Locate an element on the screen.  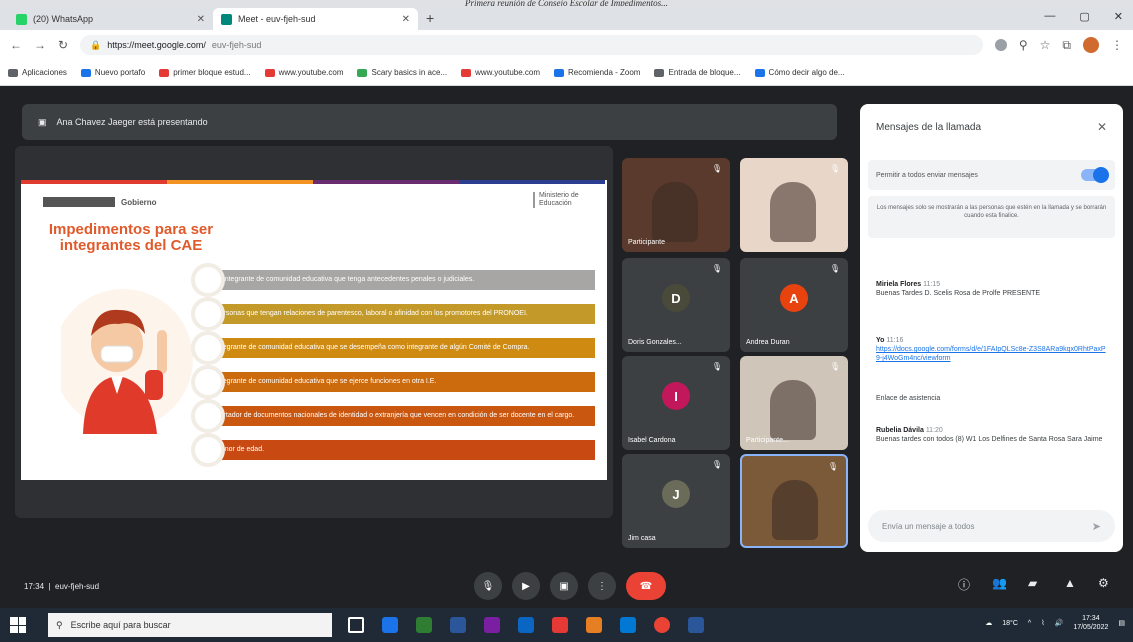
edge-icon is located at coordinates (628, 625).